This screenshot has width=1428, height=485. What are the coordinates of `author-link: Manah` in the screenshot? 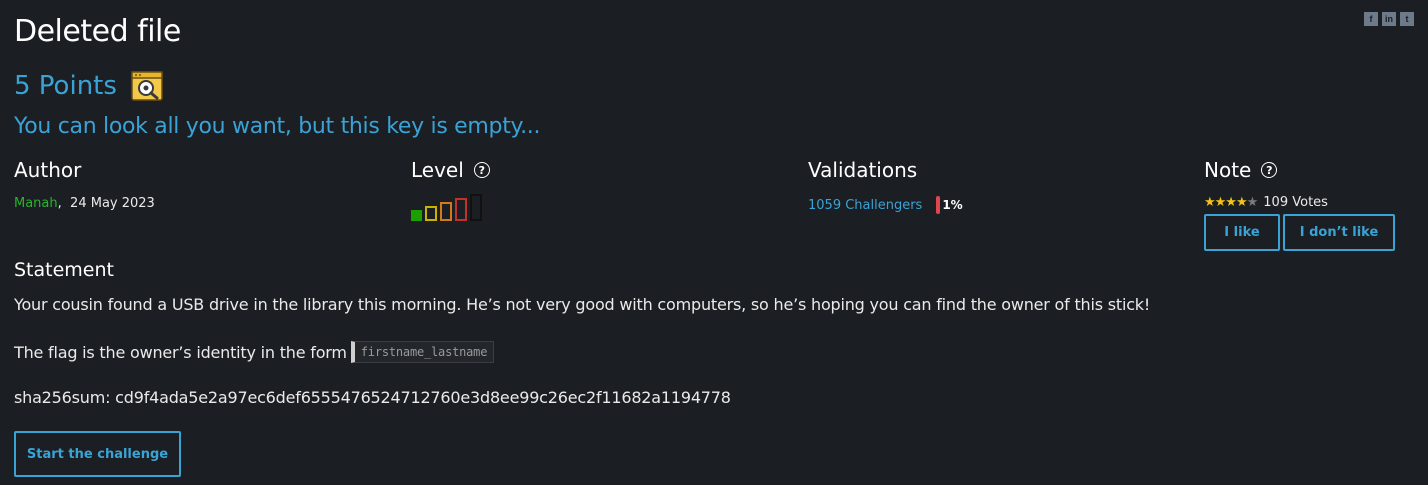 It's located at (36, 203).